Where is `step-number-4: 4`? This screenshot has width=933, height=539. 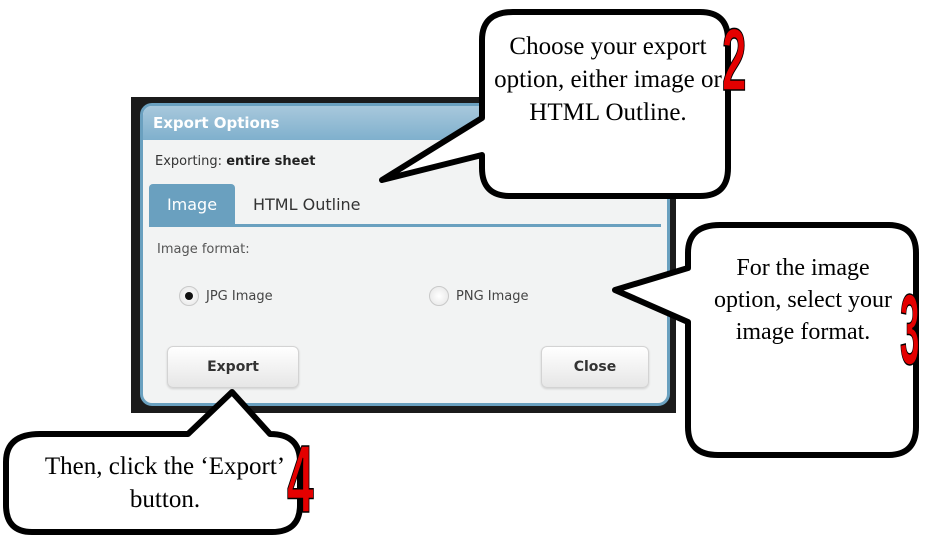 step-number-4: 4 is located at coordinates (300, 479).